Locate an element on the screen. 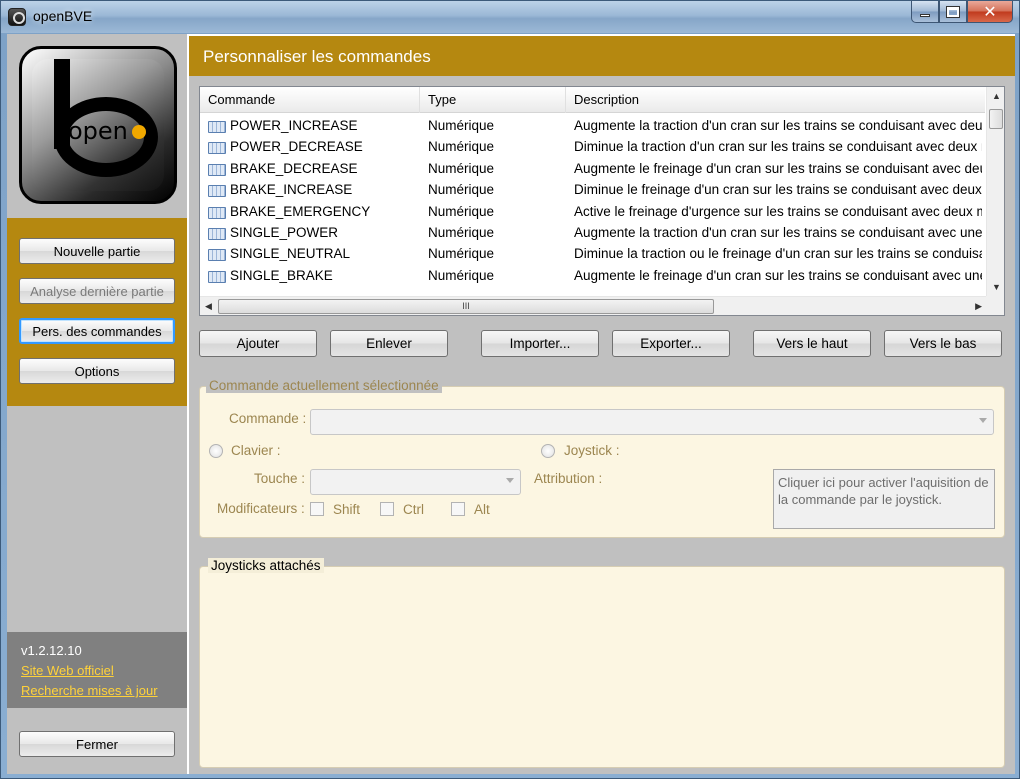 The image size is (1020, 779). ctrl-label: Ctrl is located at coordinates (413, 509).